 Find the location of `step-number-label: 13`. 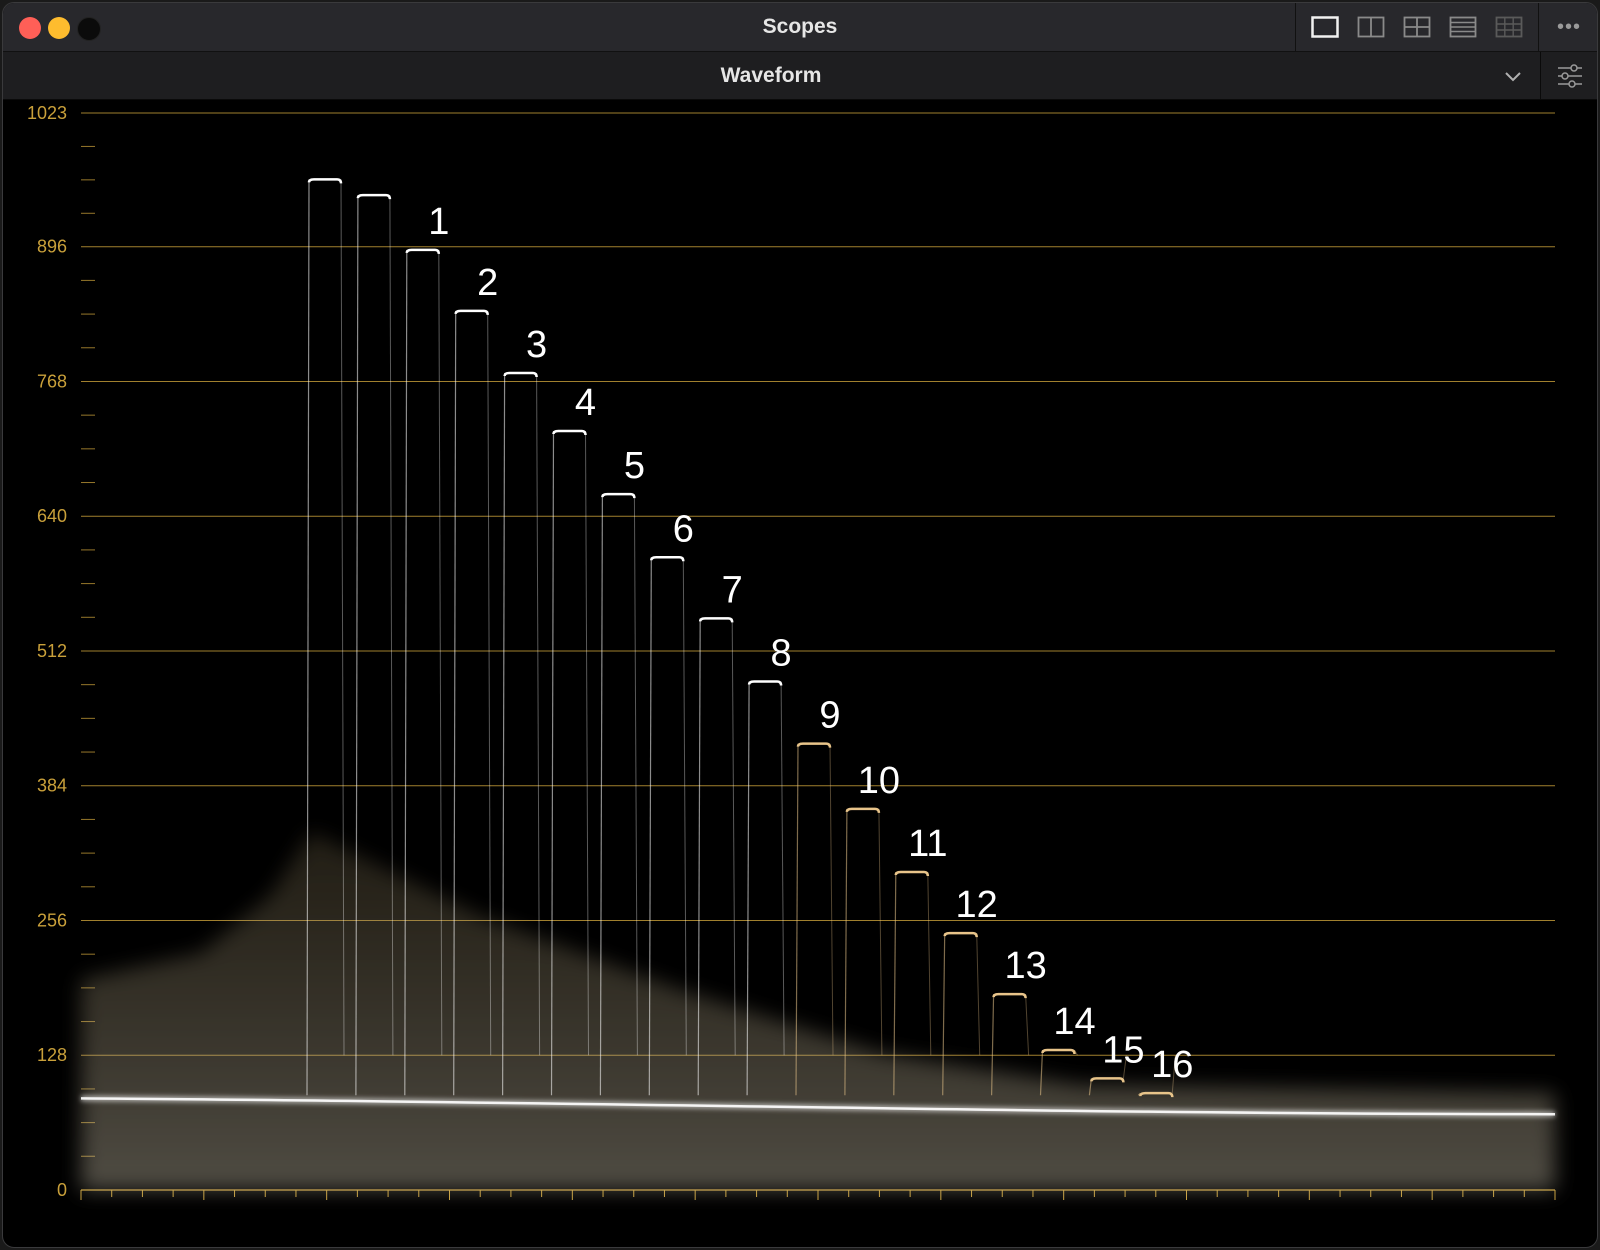

step-number-label: 13 is located at coordinates (1025, 966).